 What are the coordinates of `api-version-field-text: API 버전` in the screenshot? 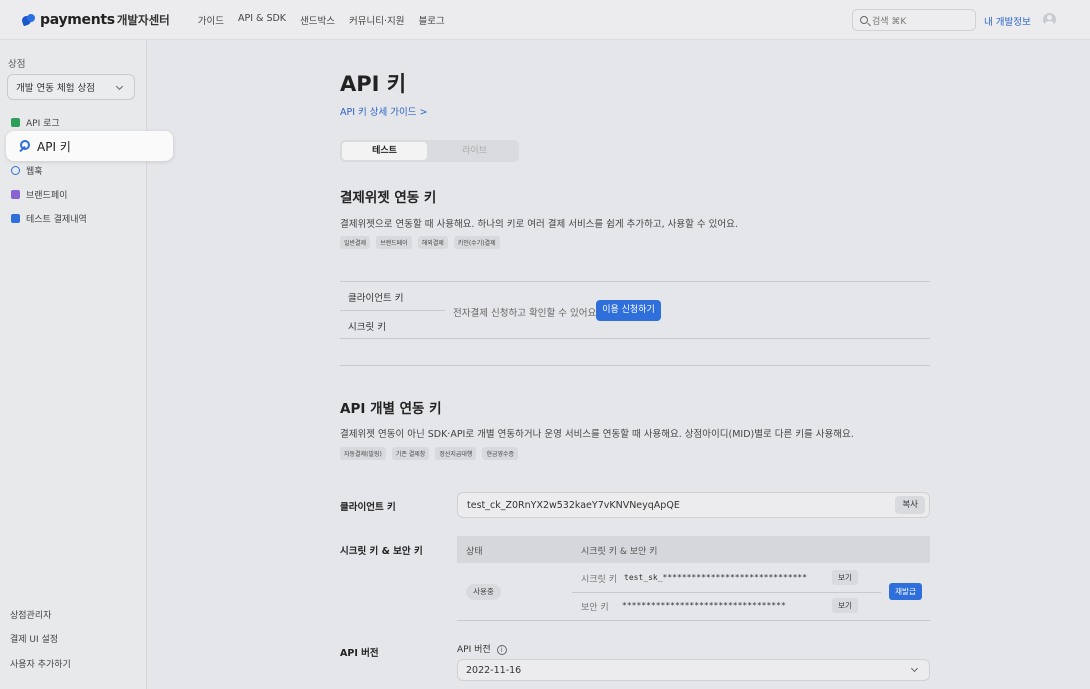 It's located at (474, 650).